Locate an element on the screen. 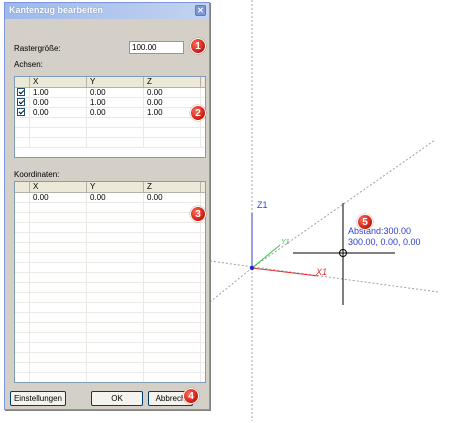 This screenshot has height=423, width=450. coordinates-table-header: X Y Z is located at coordinates (110, 187).